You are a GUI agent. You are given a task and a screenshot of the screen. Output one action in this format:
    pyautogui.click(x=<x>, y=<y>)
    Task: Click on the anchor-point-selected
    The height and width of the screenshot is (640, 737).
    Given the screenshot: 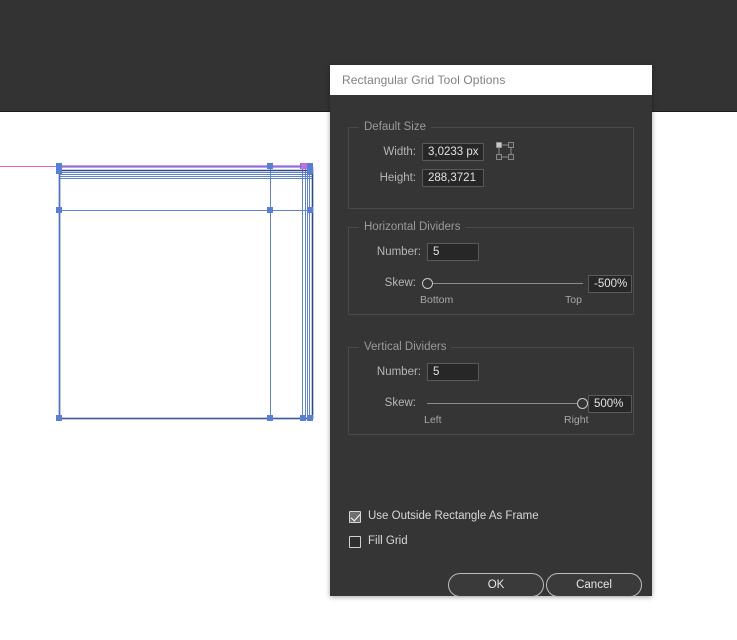 What is the action you would take?
    pyautogui.click(x=304, y=166)
    